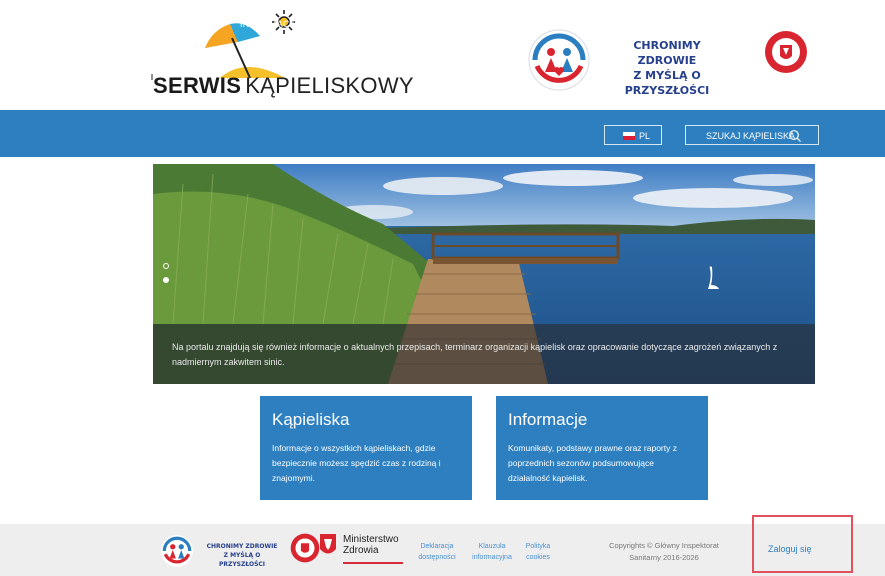  I want to click on language-button: PL, so click(633, 135).